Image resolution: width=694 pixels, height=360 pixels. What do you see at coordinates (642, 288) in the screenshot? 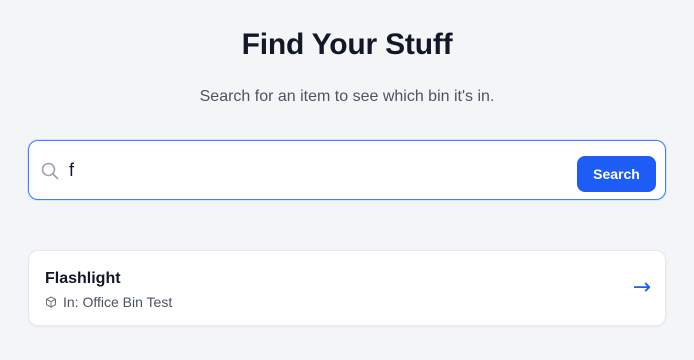
I see `arrow-right-icon: →` at bounding box center [642, 288].